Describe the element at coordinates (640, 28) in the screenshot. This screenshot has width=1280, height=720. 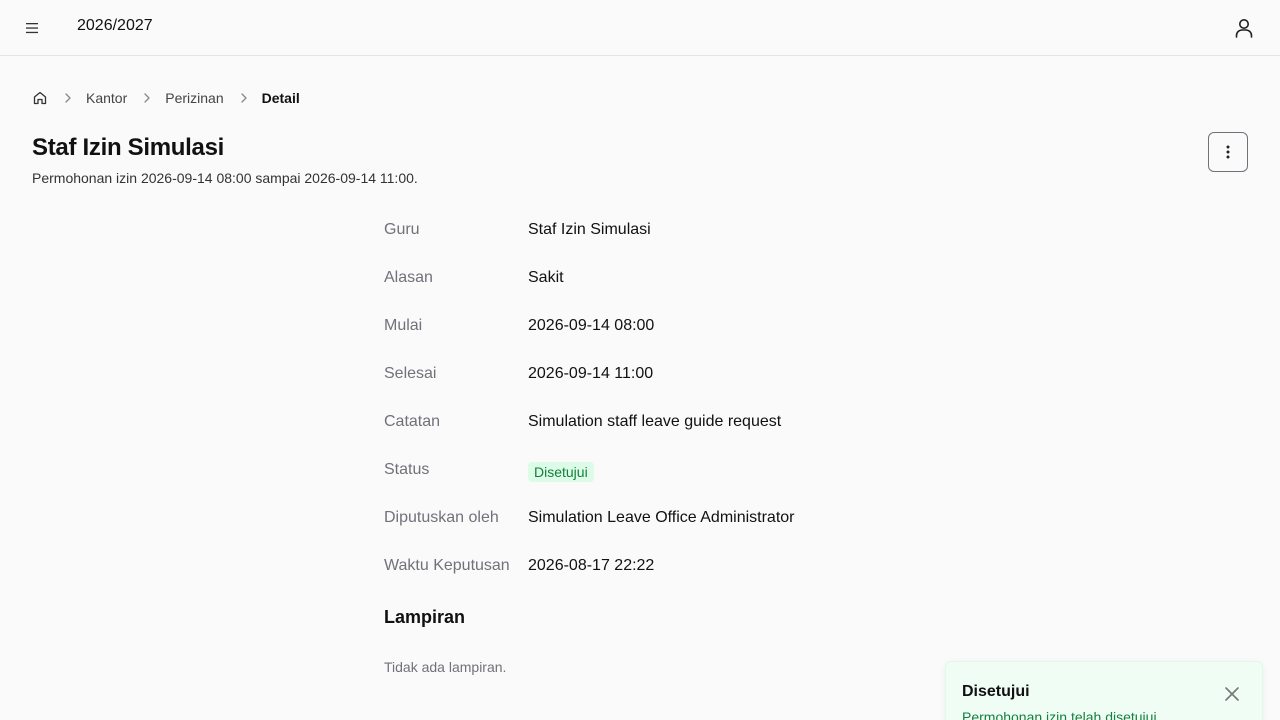
I see `top-bar: 2026/2027` at that location.